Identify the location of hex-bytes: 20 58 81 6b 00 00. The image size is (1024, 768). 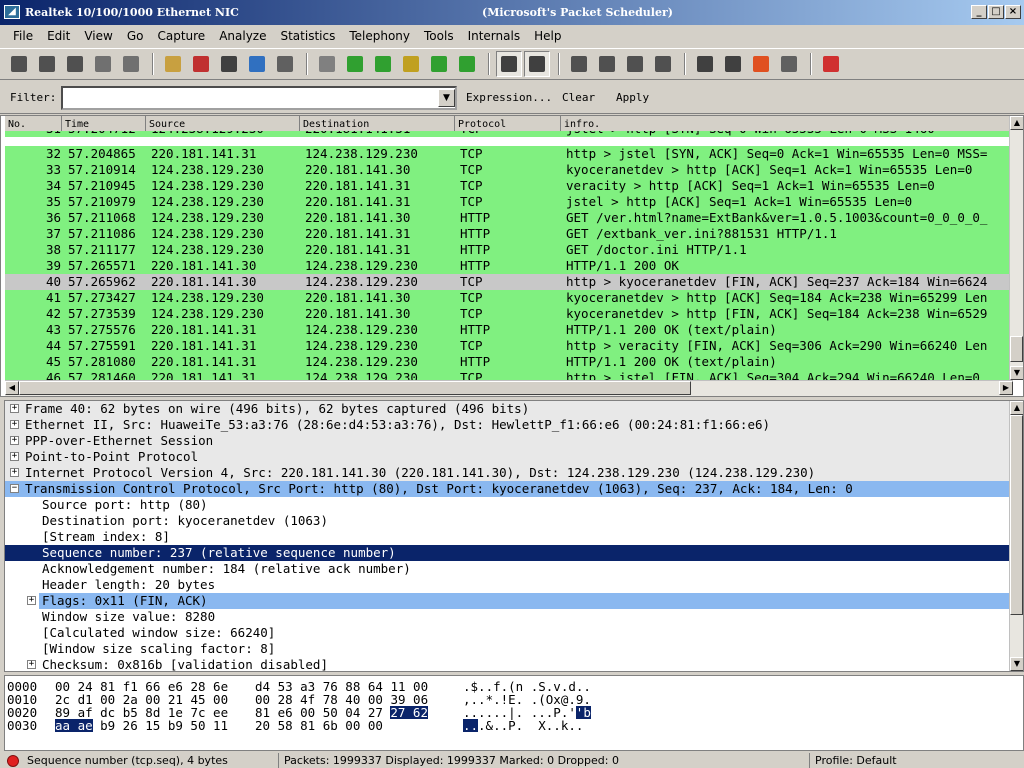
(319, 725).